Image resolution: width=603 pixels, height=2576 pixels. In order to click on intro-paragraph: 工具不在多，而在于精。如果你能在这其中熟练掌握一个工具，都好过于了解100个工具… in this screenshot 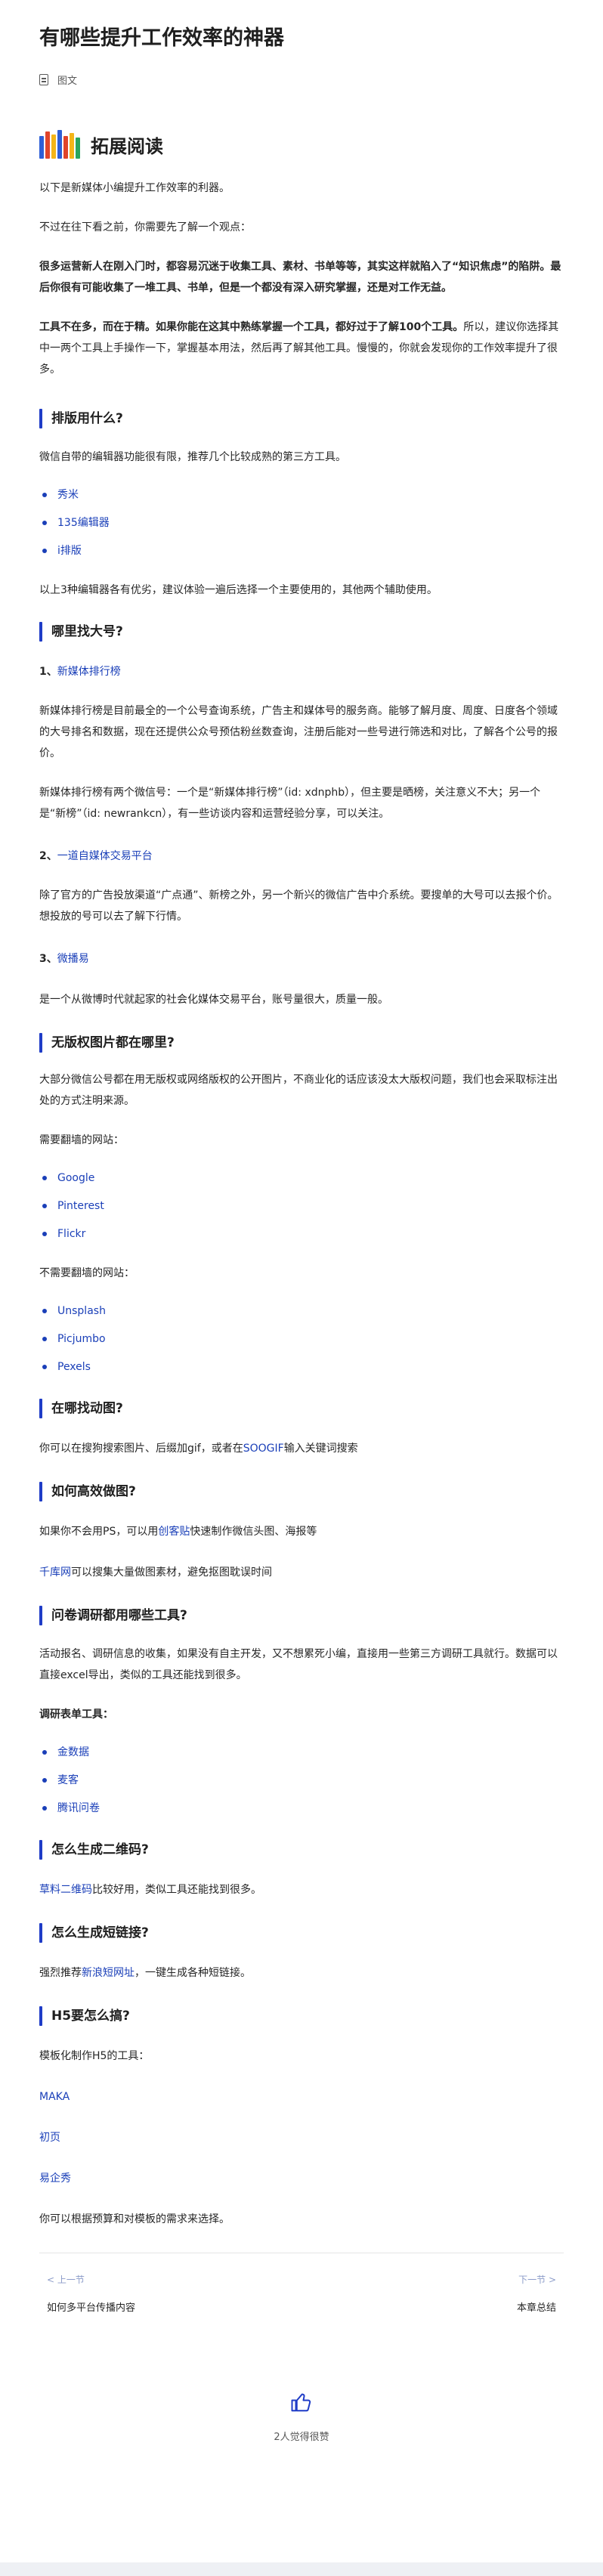, I will do `click(301, 348)`.